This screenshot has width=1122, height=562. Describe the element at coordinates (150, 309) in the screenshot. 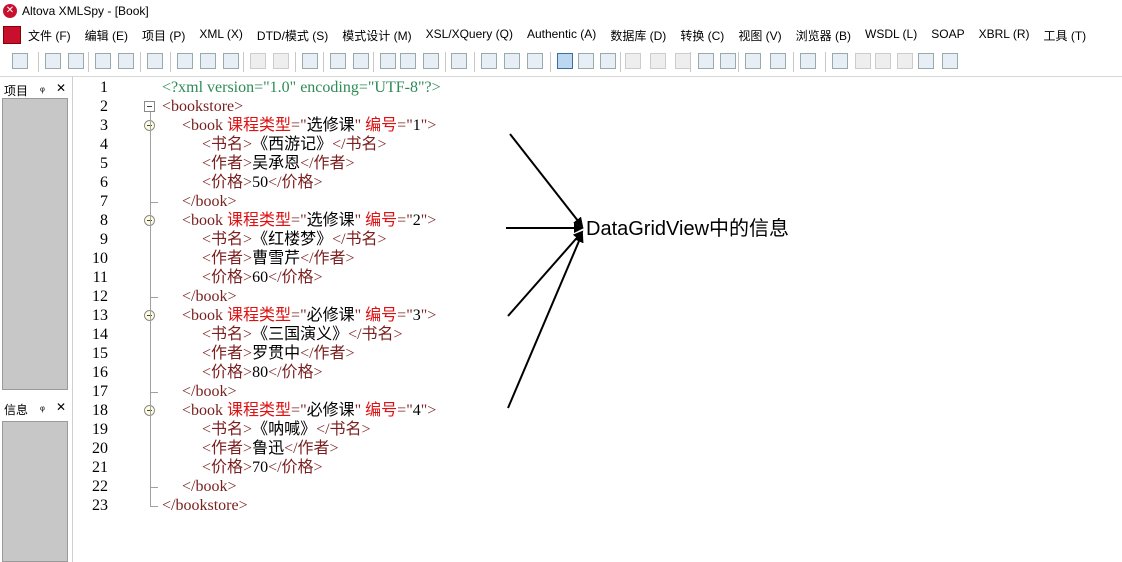

I see `fold-guide` at that location.